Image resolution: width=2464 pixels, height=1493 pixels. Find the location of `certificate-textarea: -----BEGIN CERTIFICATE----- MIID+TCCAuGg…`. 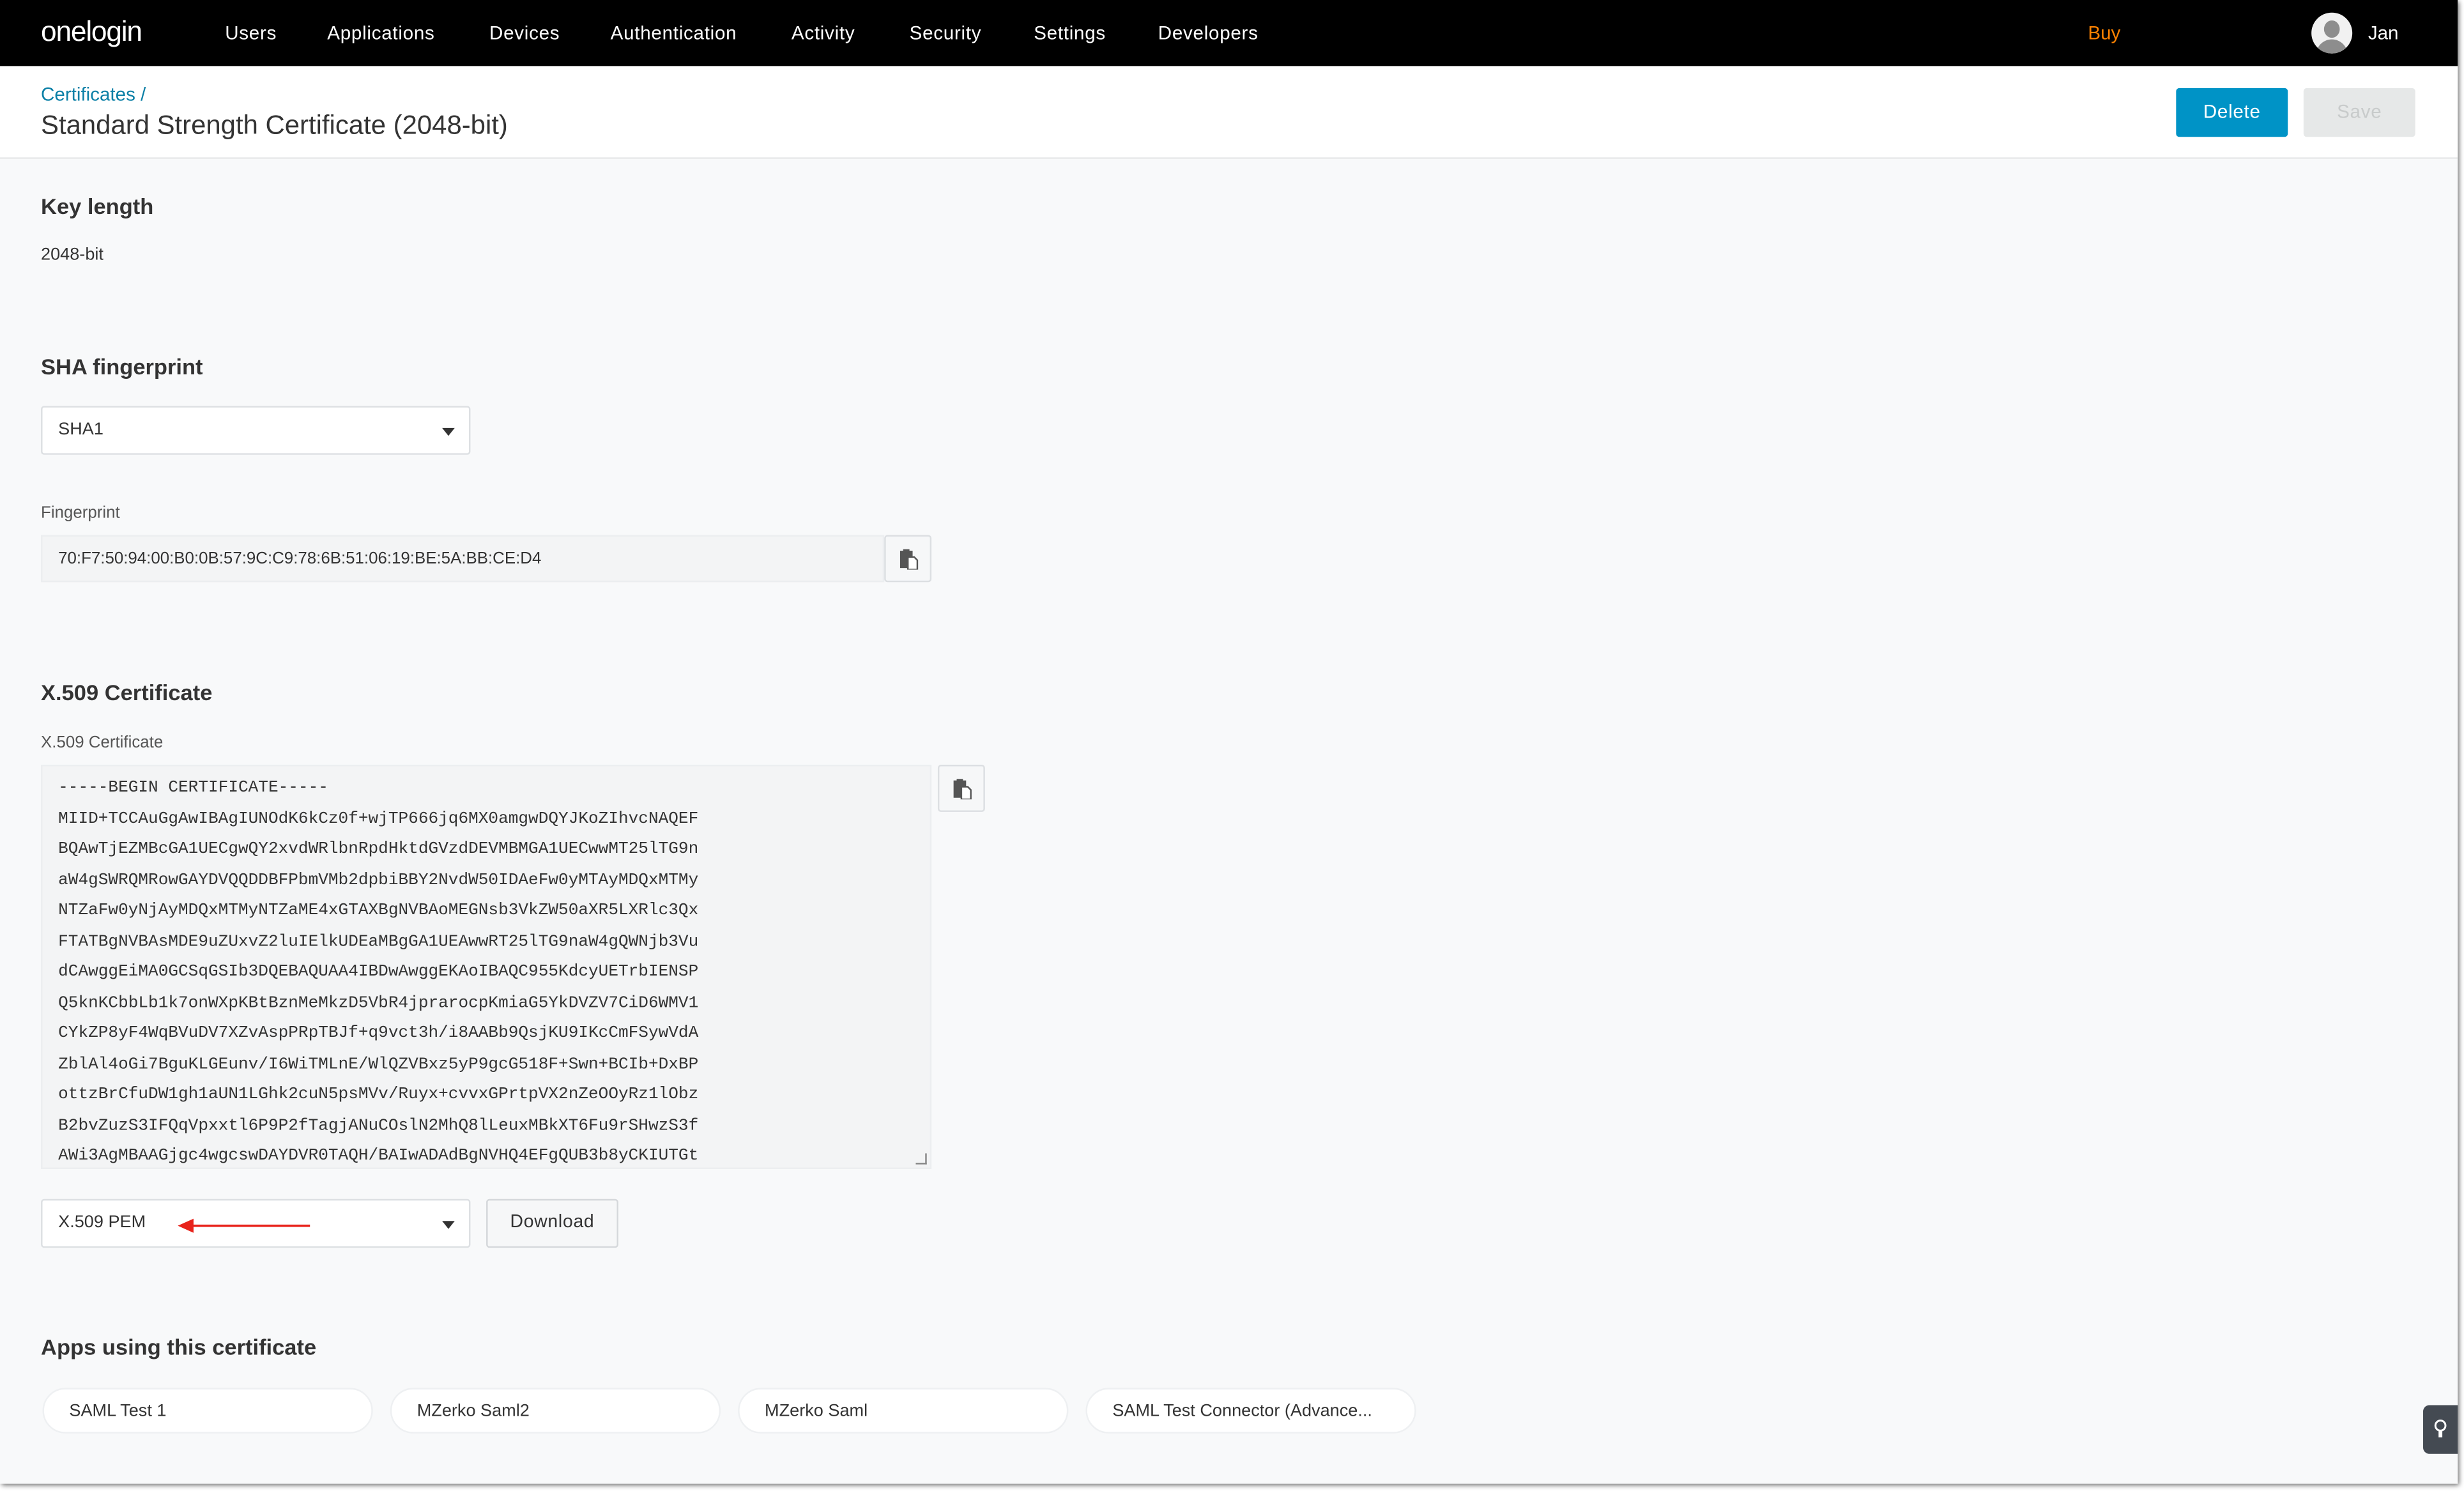

certificate-textarea: -----BEGIN CERTIFICATE----- MIID+TCCAuGg… is located at coordinates (487, 967).